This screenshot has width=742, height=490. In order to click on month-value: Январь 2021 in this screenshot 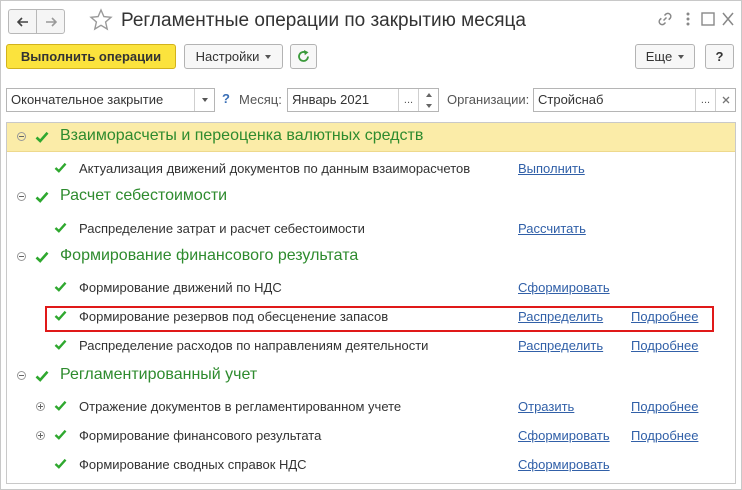, I will do `click(331, 99)`.